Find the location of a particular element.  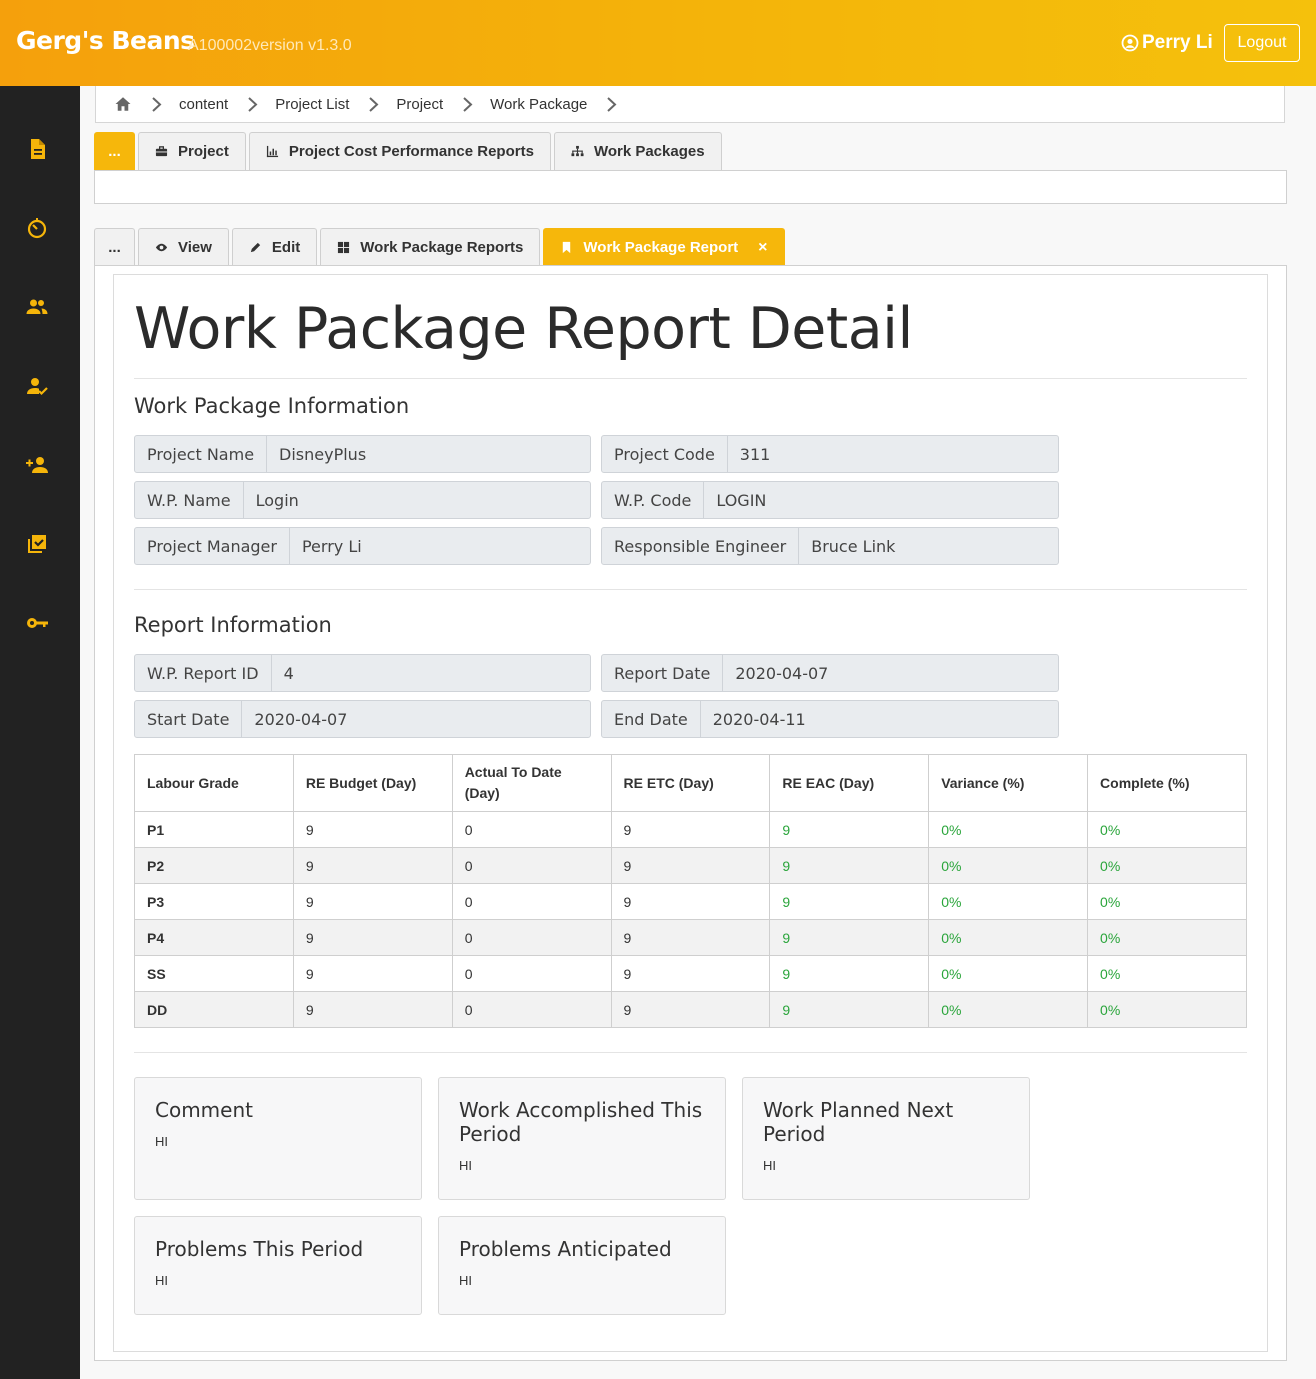

column-header-labour-grade: Labour Grade is located at coordinates (214, 783).